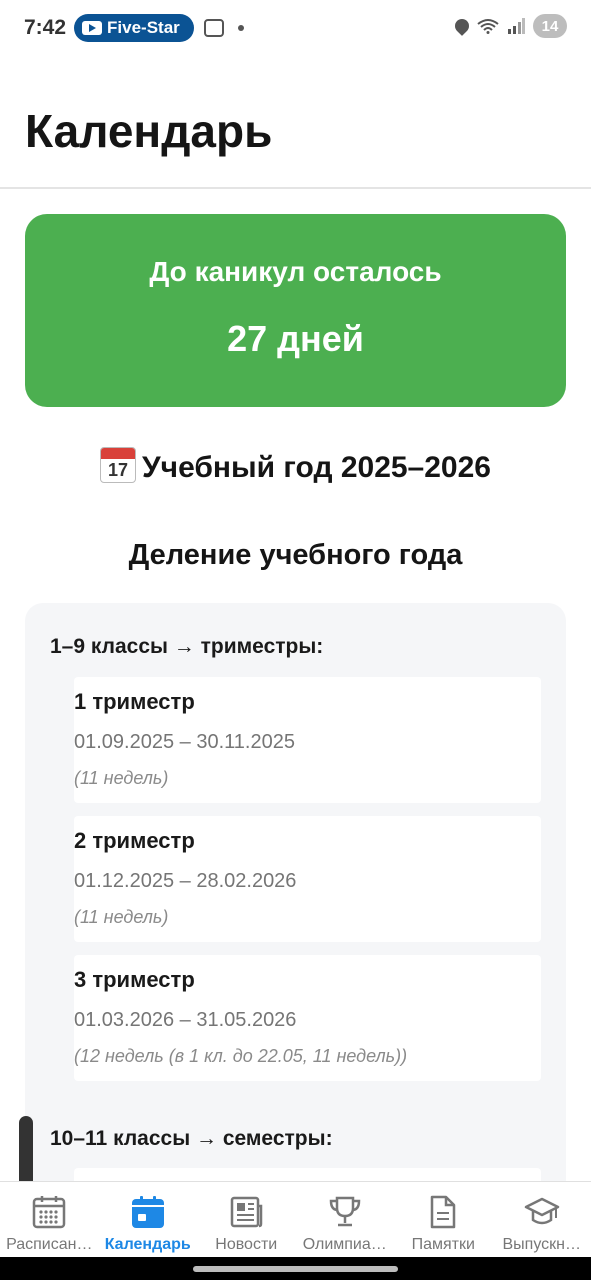 Image resolution: width=591 pixels, height=1280 pixels. I want to click on status-icons: 14, so click(509, 26).